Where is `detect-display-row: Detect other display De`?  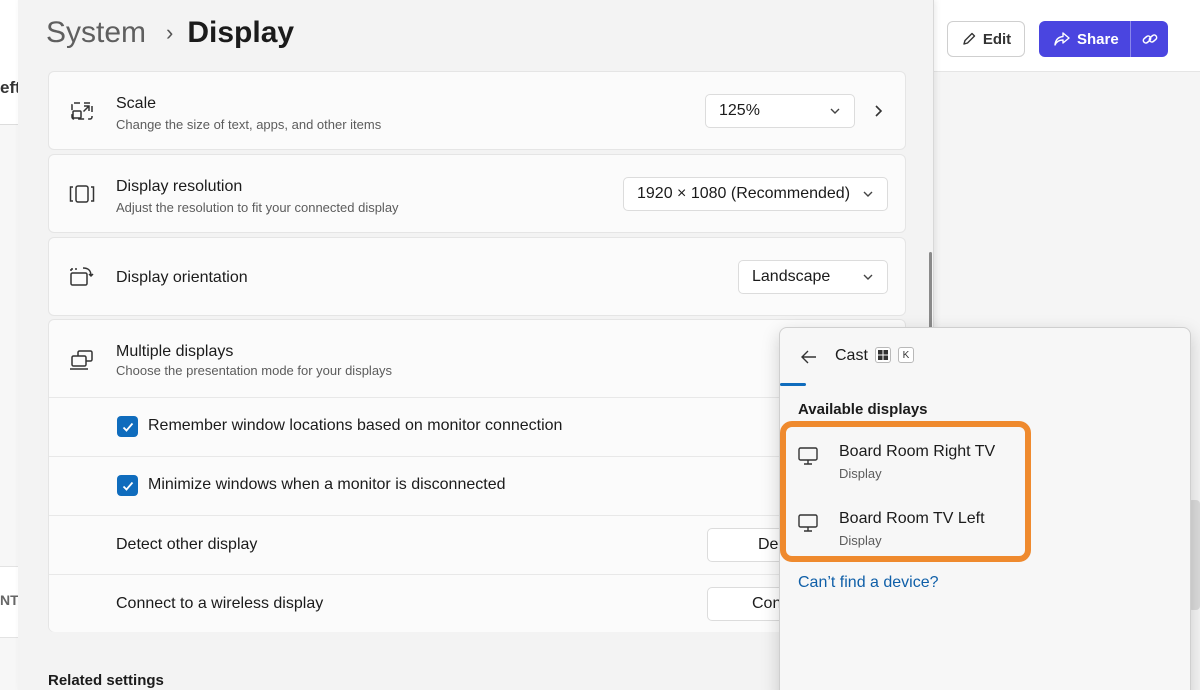
detect-display-row: Detect other display De is located at coordinates (477, 544).